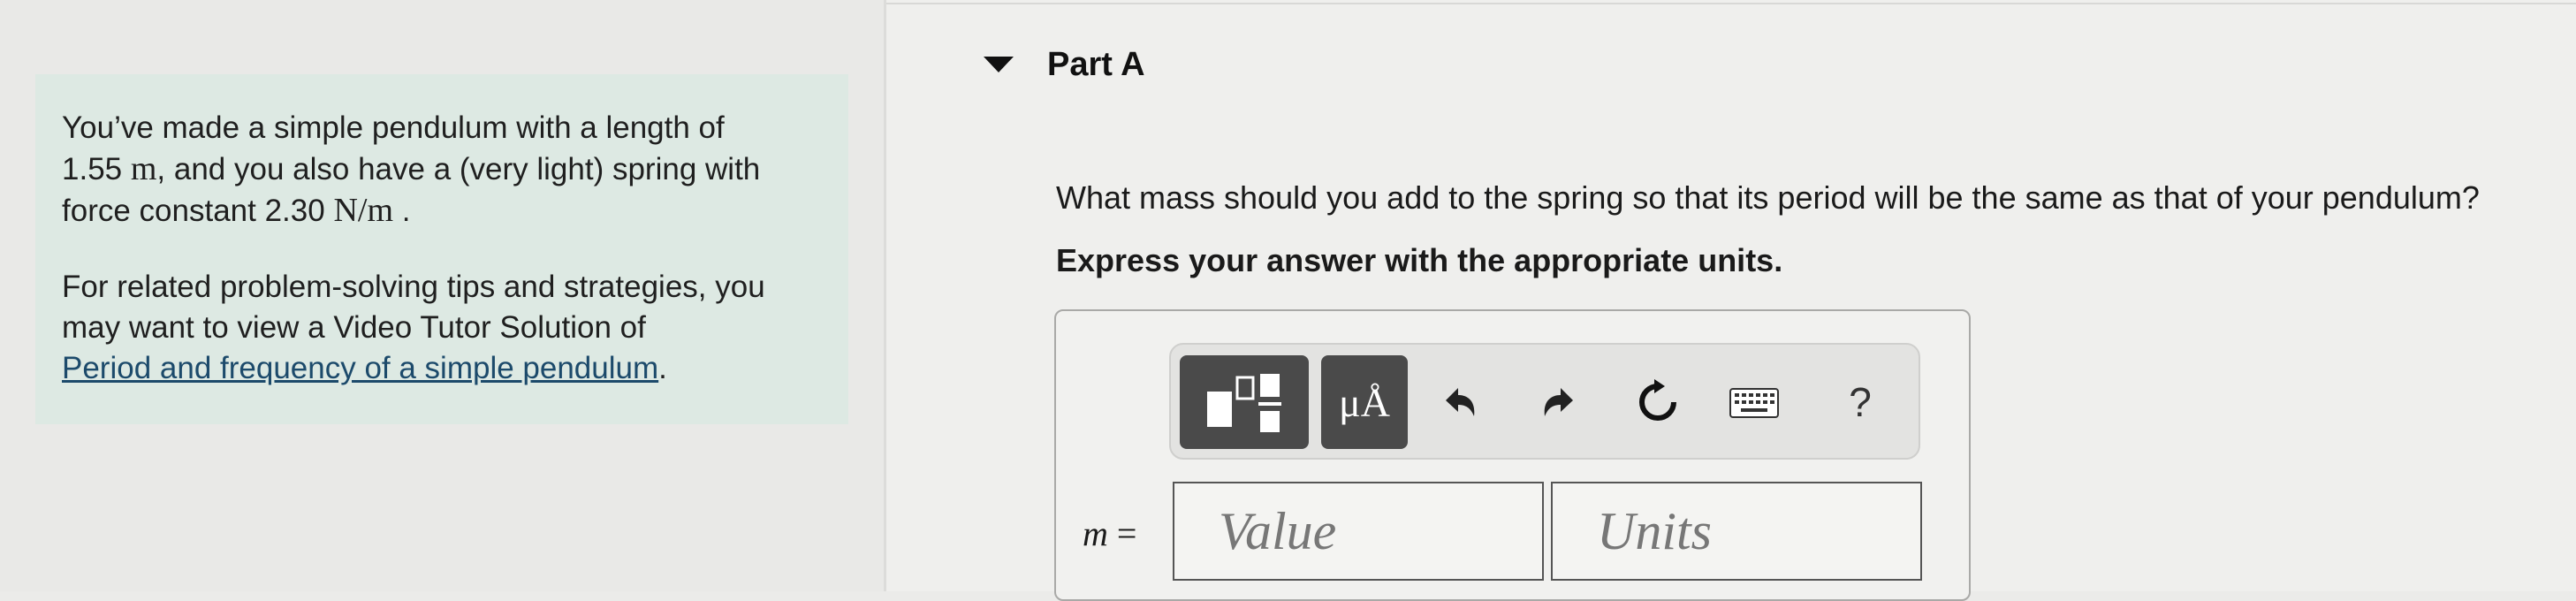  Describe the element at coordinates (1736, 531) in the screenshot. I see `units-input` at that location.